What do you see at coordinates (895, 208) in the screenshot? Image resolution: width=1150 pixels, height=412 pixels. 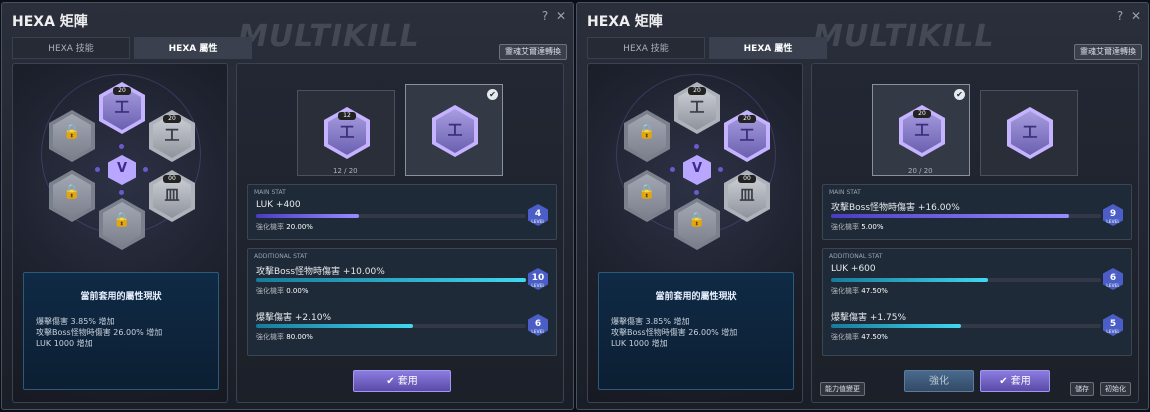 I see `main-stat-name: 攻擊Boss怪物時傷害 +16.00%` at bounding box center [895, 208].